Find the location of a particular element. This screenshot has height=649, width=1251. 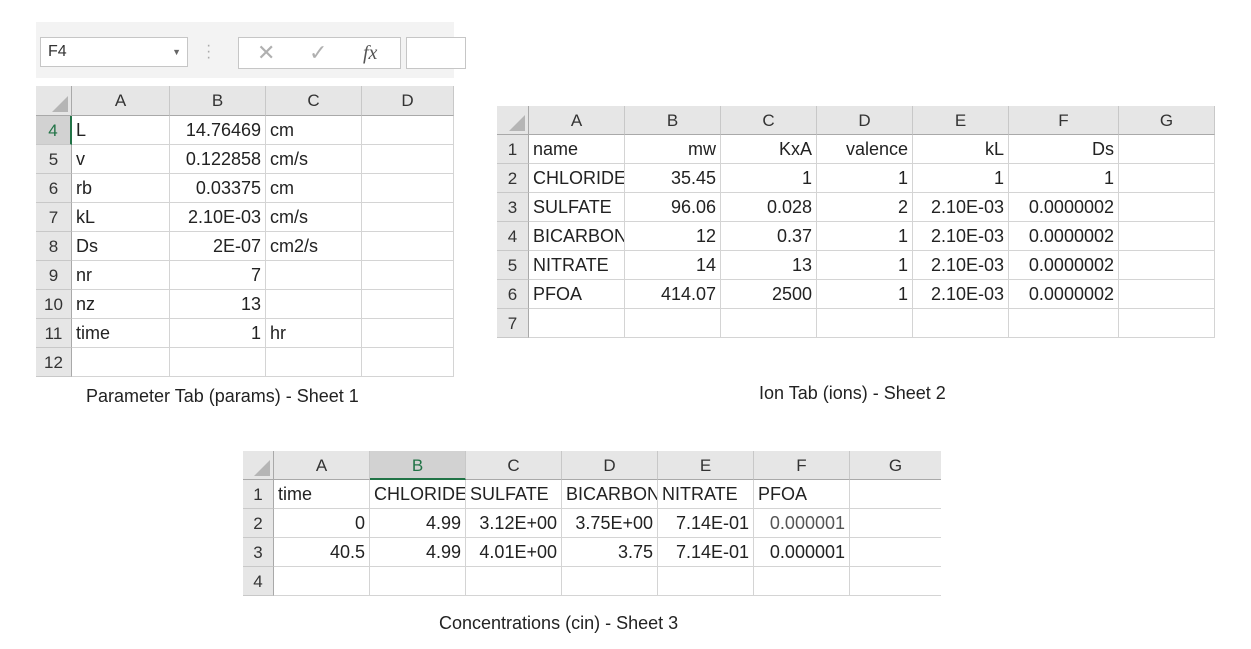

cell-e4 is located at coordinates (706, 581).